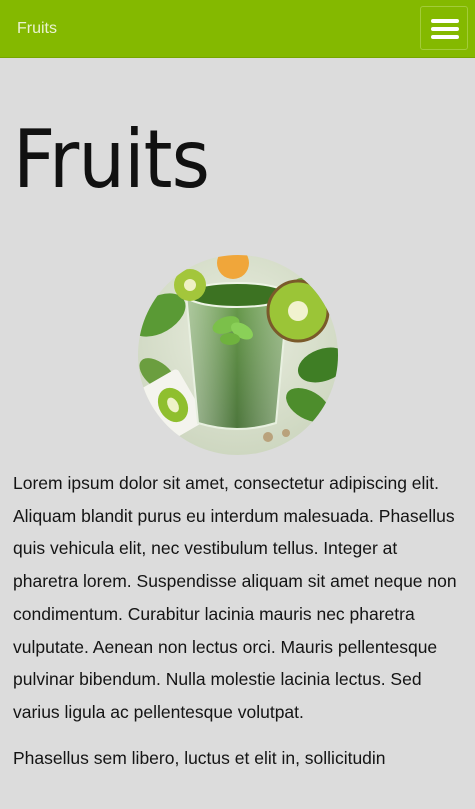 Image resolution: width=475 pixels, height=809 pixels. I want to click on fruit-image, so click(238, 355).